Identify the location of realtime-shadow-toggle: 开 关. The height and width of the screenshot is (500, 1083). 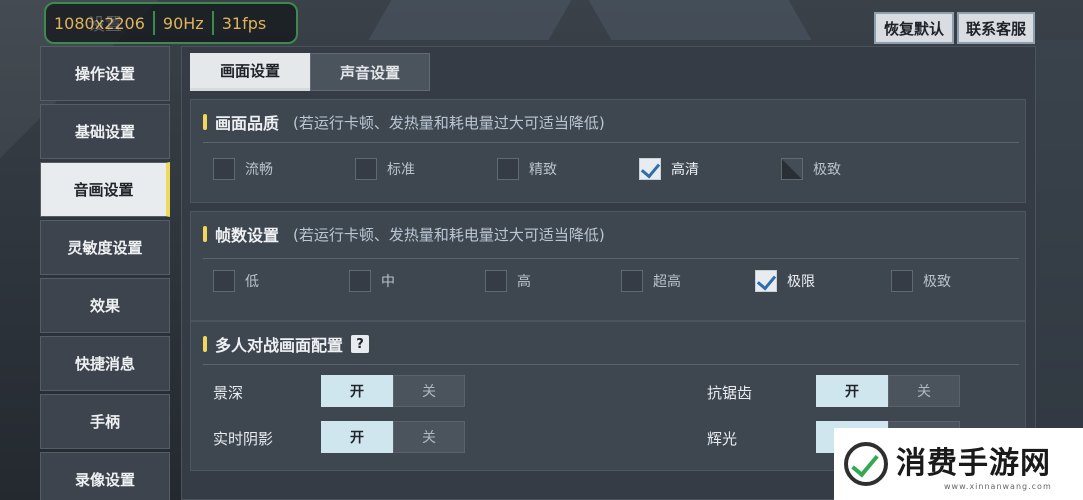
(393, 437).